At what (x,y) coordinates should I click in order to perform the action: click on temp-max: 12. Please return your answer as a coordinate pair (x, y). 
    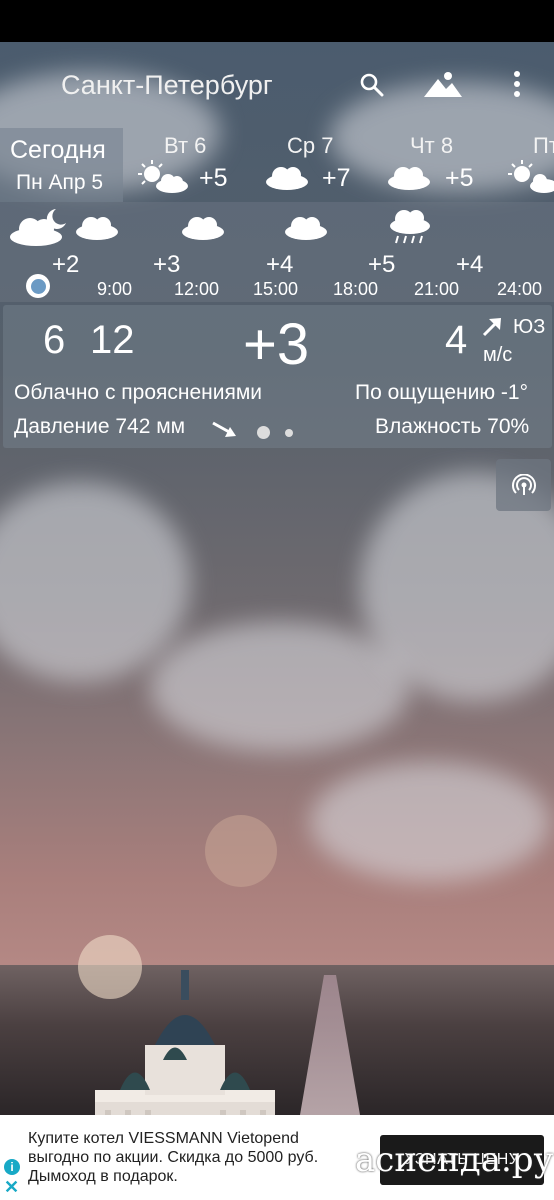
    Looking at the image, I should click on (112, 340).